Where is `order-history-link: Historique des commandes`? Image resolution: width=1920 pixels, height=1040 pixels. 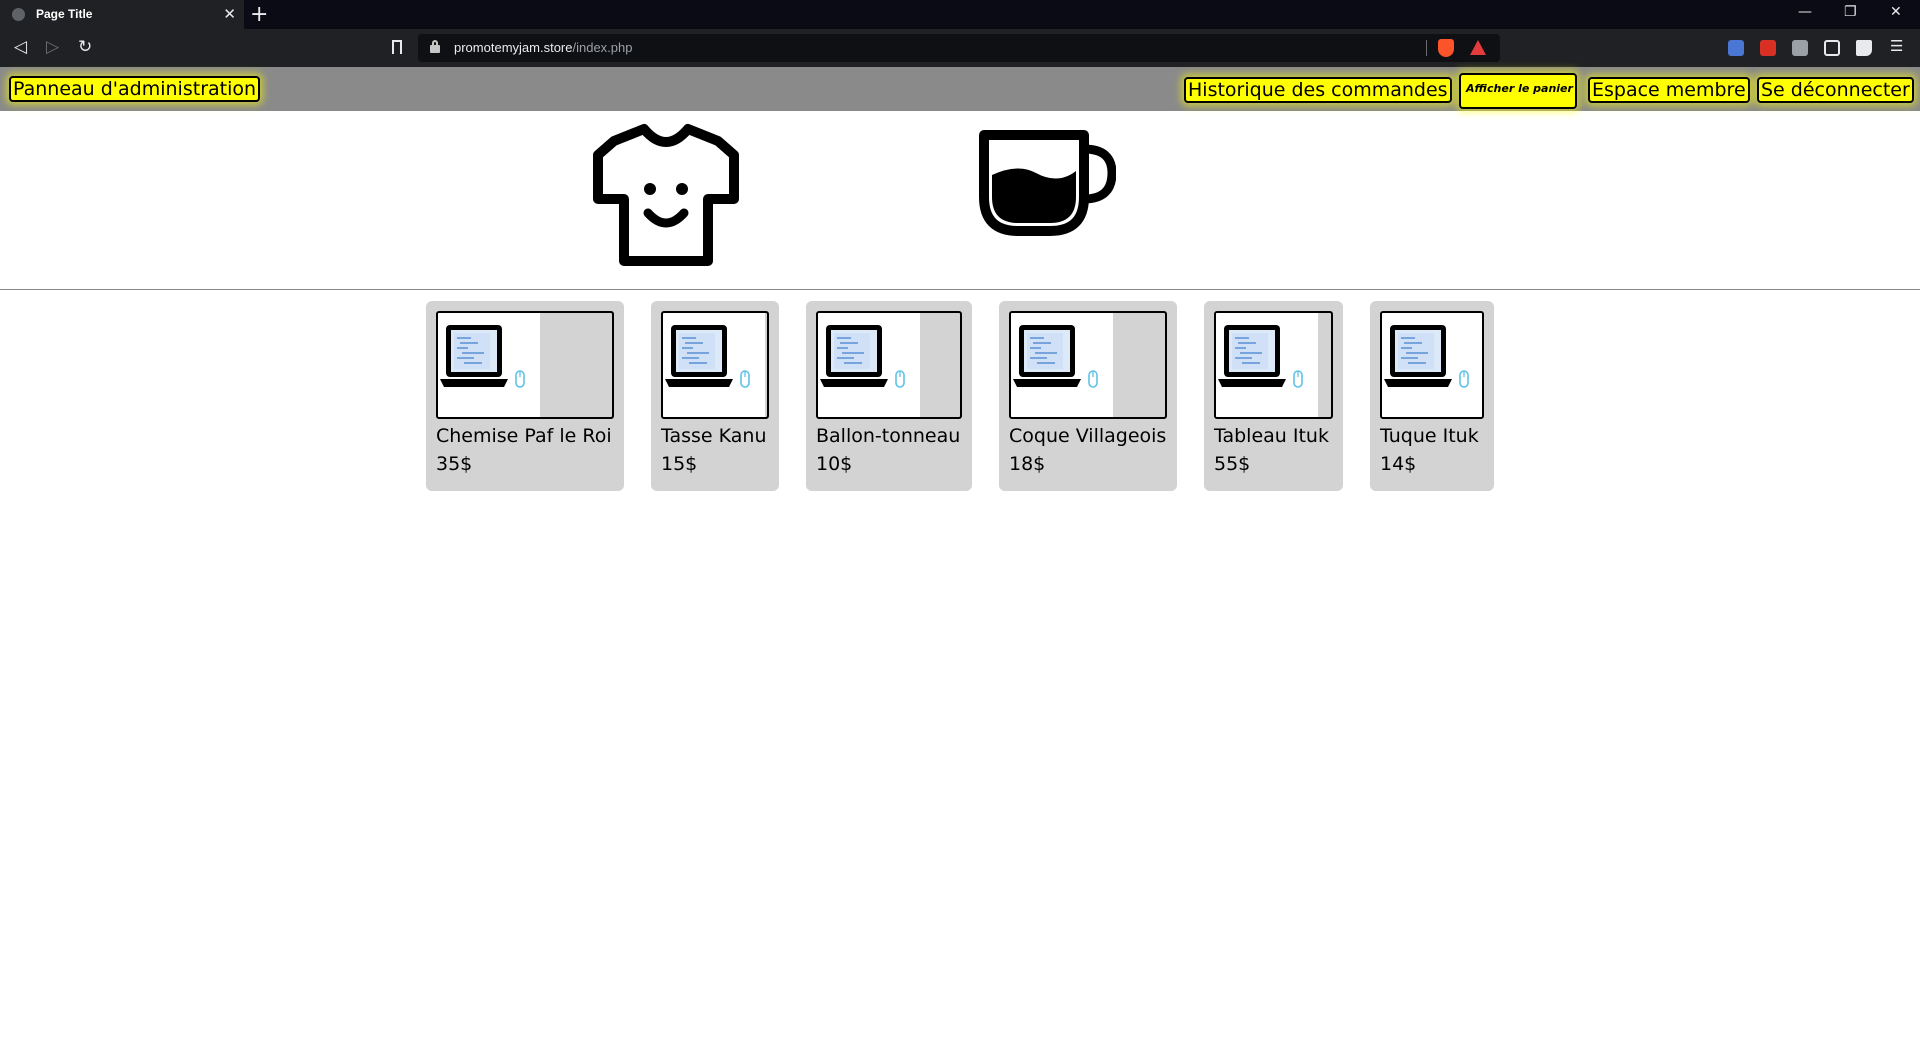 order-history-link: Historique des commandes is located at coordinates (1318, 90).